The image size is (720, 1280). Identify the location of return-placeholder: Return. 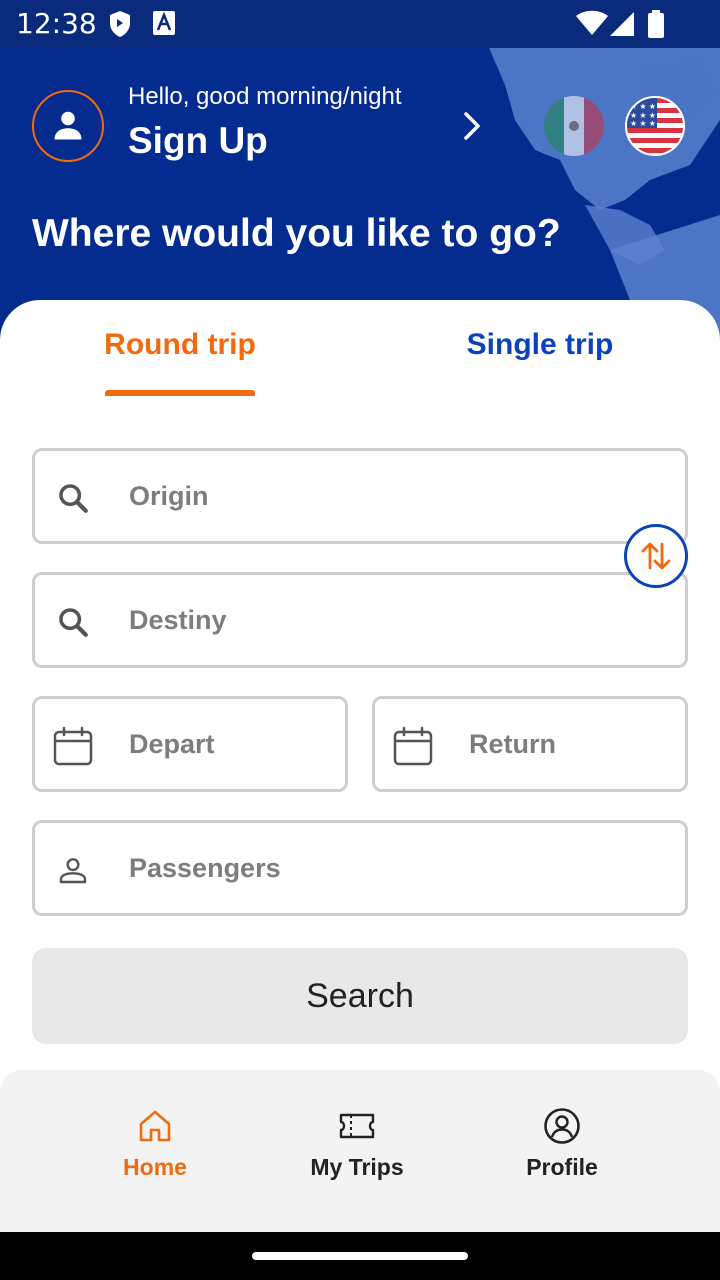
(512, 744).